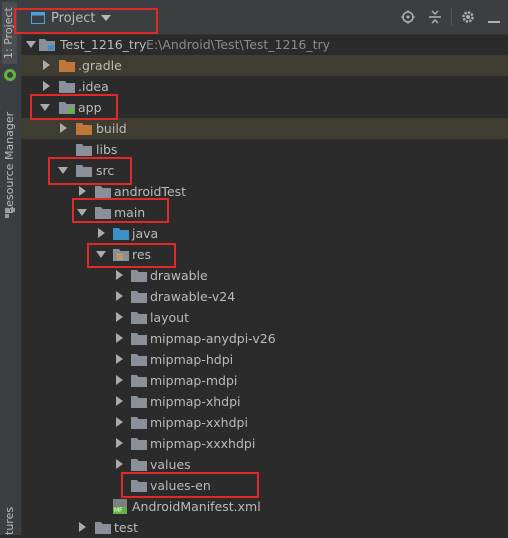 The height and width of the screenshot is (538, 508). I want to click on resource-manager-icon, so click(10, 213).